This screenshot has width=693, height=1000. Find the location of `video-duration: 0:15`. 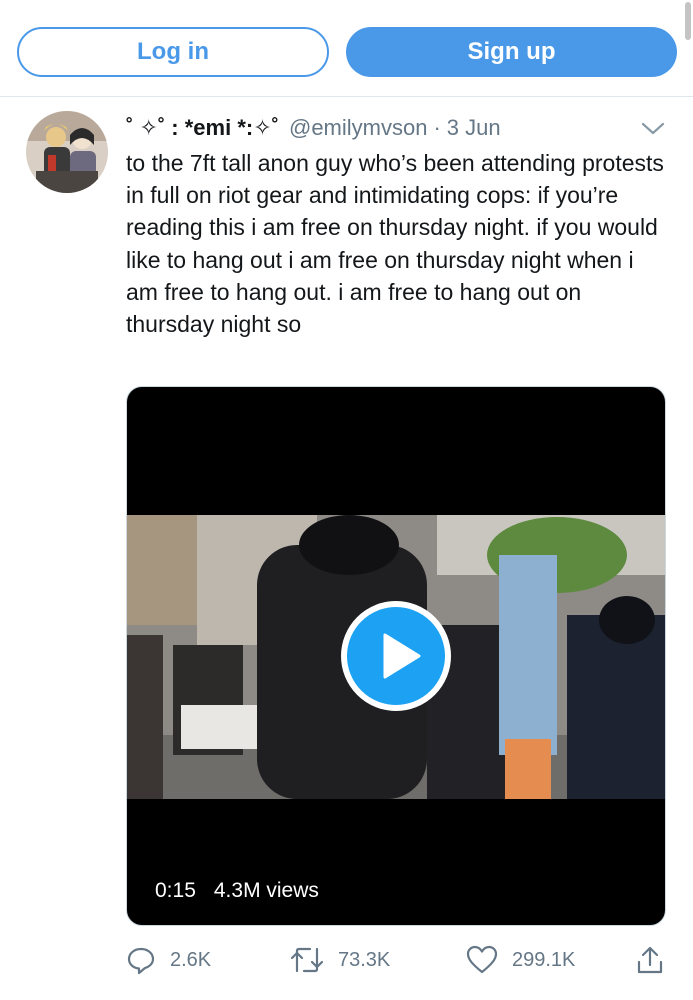

video-duration: 0:15 is located at coordinates (175, 890).